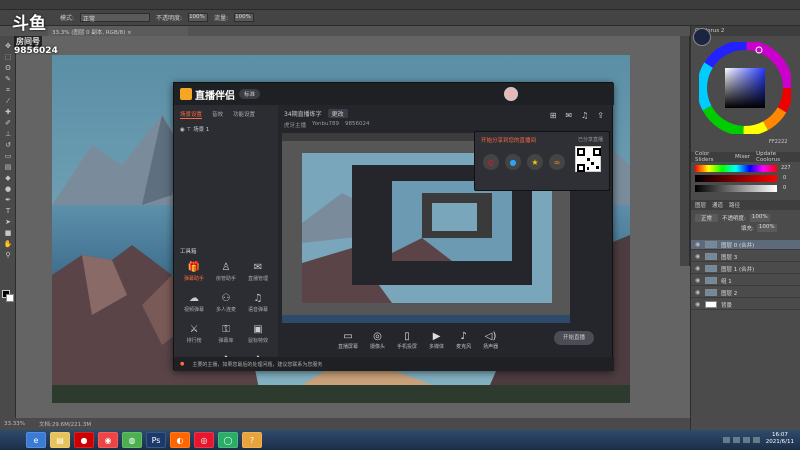 This screenshot has height=450, width=800. What do you see at coordinates (8, 79) in the screenshot?
I see `quickselect-icon: ✎` at bounding box center [8, 79].